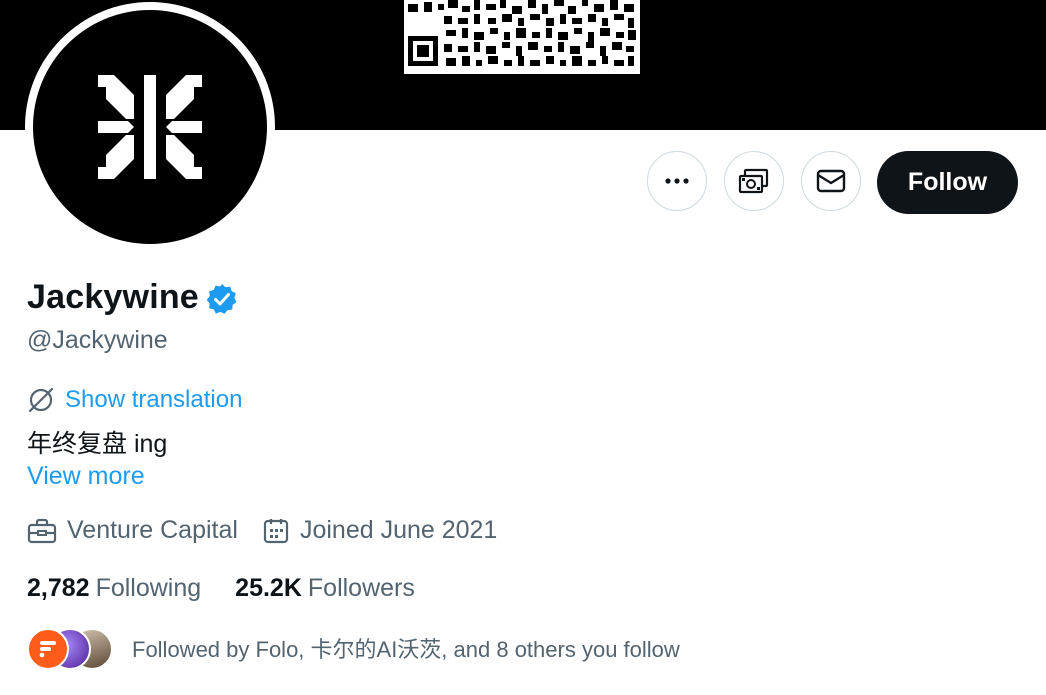  I want to click on translate-icon, so click(41, 400).